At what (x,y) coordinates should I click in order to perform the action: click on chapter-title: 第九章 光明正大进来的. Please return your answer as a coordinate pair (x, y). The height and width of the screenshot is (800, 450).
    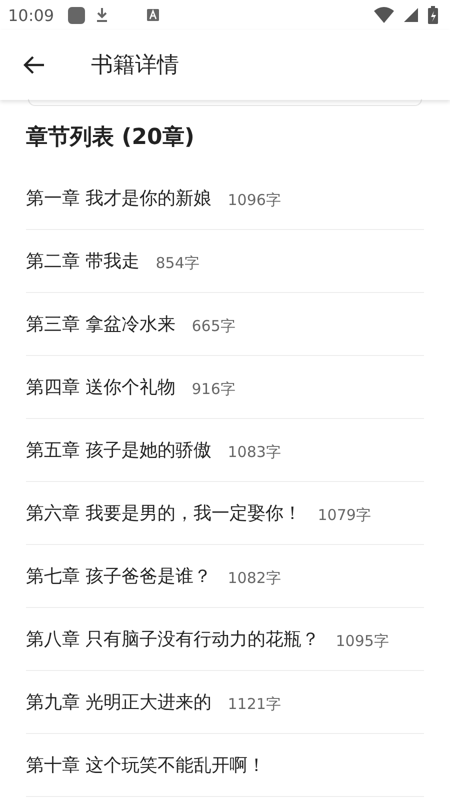
    Looking at the image, I should click on (119, 702).